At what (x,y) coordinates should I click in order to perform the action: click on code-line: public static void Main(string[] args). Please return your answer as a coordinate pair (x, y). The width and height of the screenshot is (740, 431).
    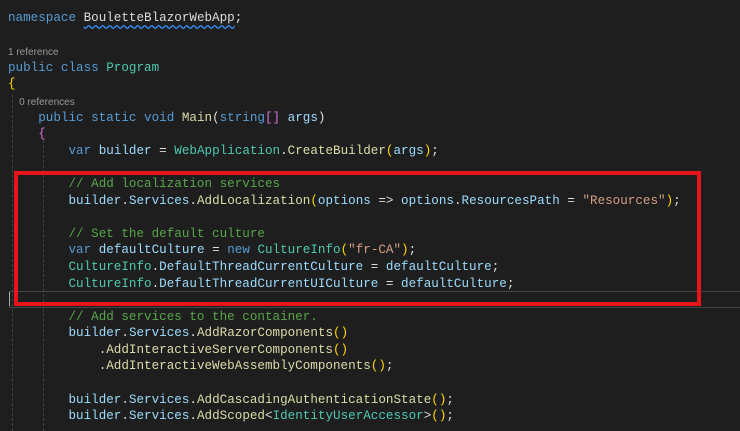
    Looking at the image, I should click on (344, 118).